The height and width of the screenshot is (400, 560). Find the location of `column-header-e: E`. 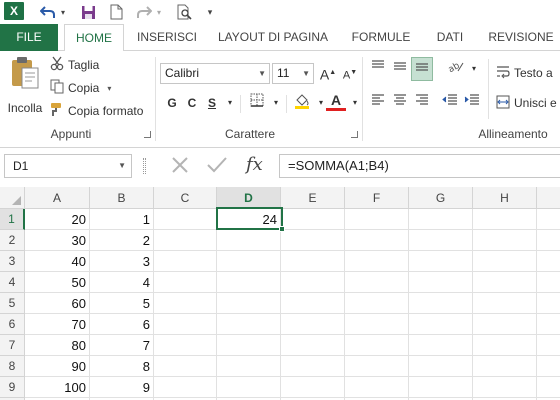

column-header-e: E is located at coordinates (313, 198).